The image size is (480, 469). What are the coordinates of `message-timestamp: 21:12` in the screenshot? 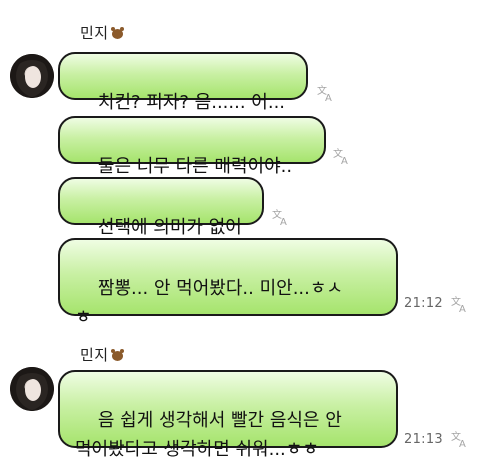 It's located at (423, 303).